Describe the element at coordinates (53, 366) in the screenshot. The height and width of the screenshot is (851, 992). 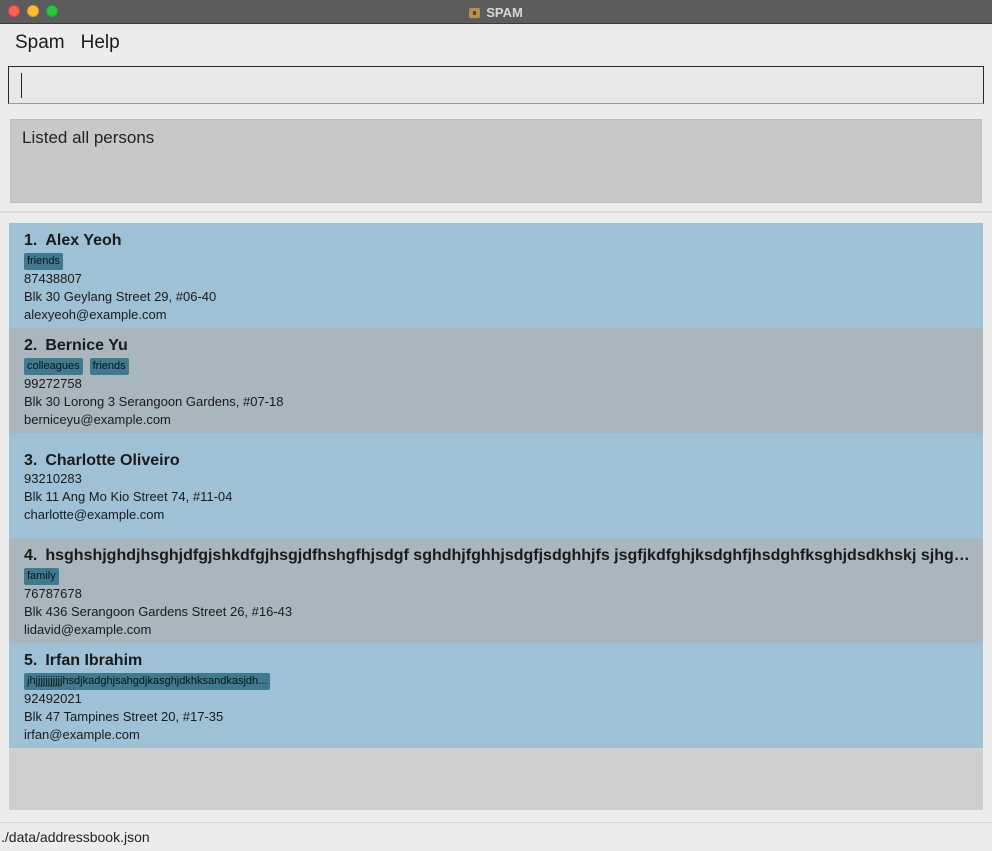
I see `tag-badge: colleagues` at that location.